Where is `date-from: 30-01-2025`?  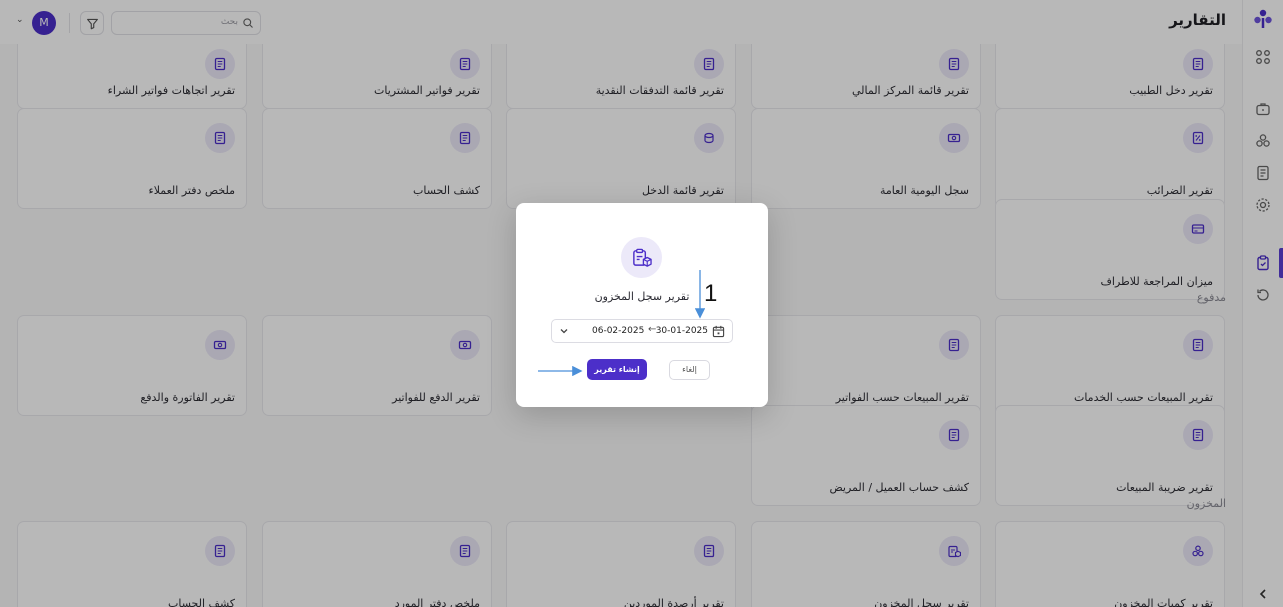 date-from: 30-01-2025 is located at coordinates (681, 331).